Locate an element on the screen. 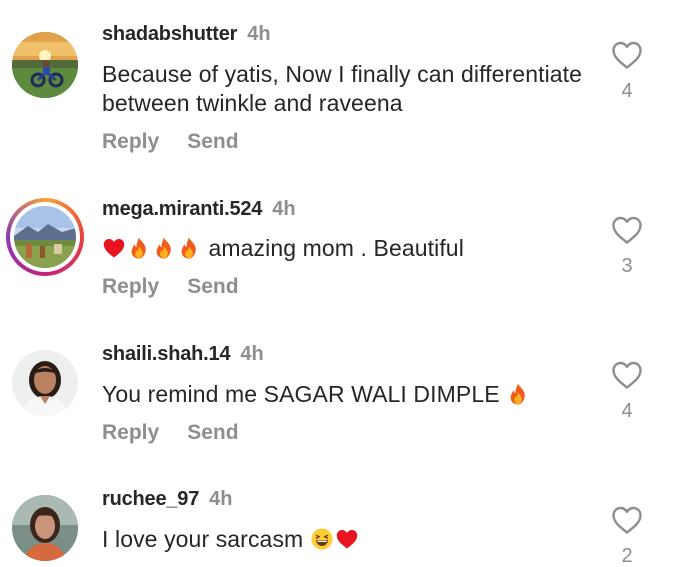  comment-text: You remind me SAGAR WALI DIMPLE is located at coordinates (352, 394).